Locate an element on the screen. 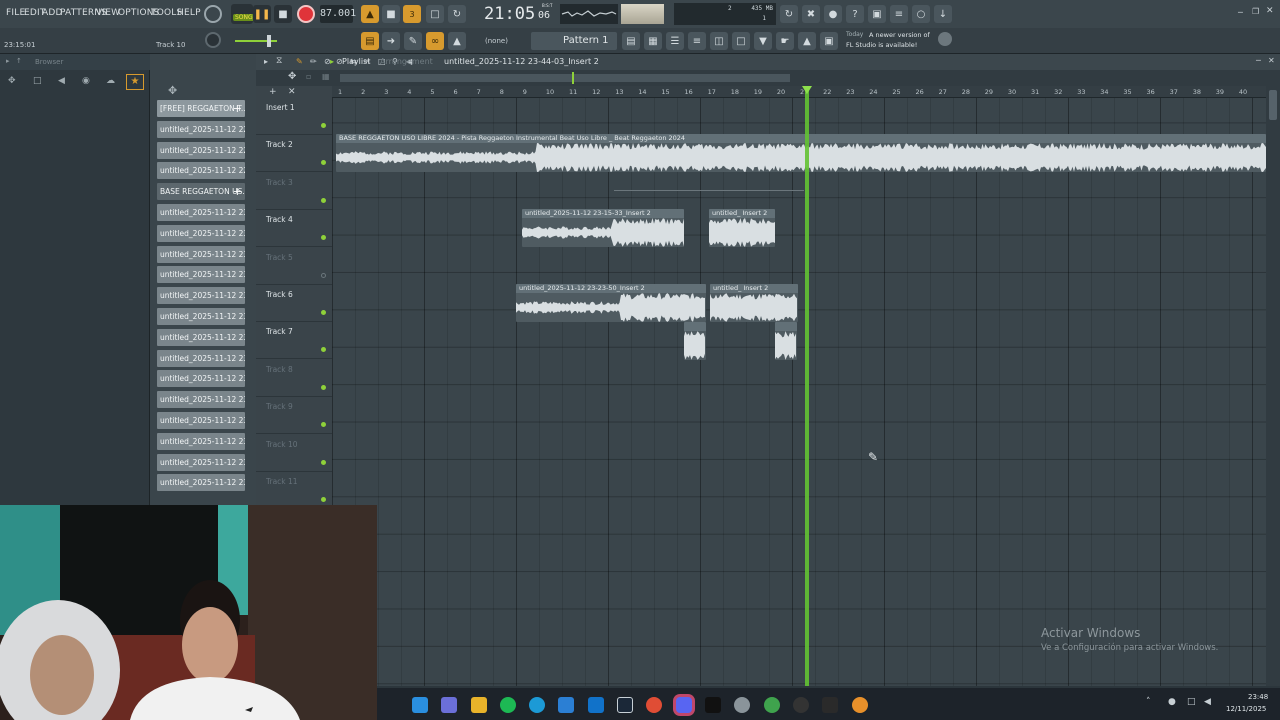 The image size is (1280, 720). clip-list-item: BASE REGGAETON US... + is located at coordinates (201, 192).